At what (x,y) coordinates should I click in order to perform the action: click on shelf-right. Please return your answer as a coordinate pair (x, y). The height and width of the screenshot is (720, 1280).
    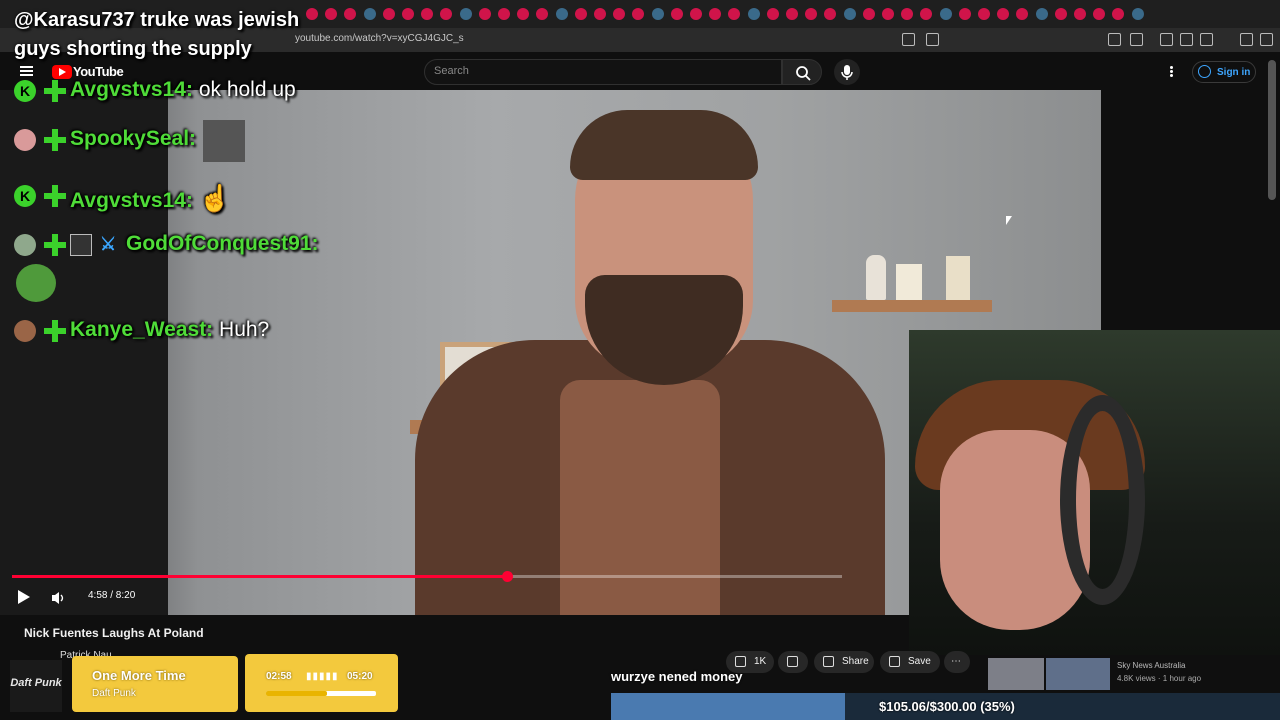
    Looking at the image, I should click on (912, 306).